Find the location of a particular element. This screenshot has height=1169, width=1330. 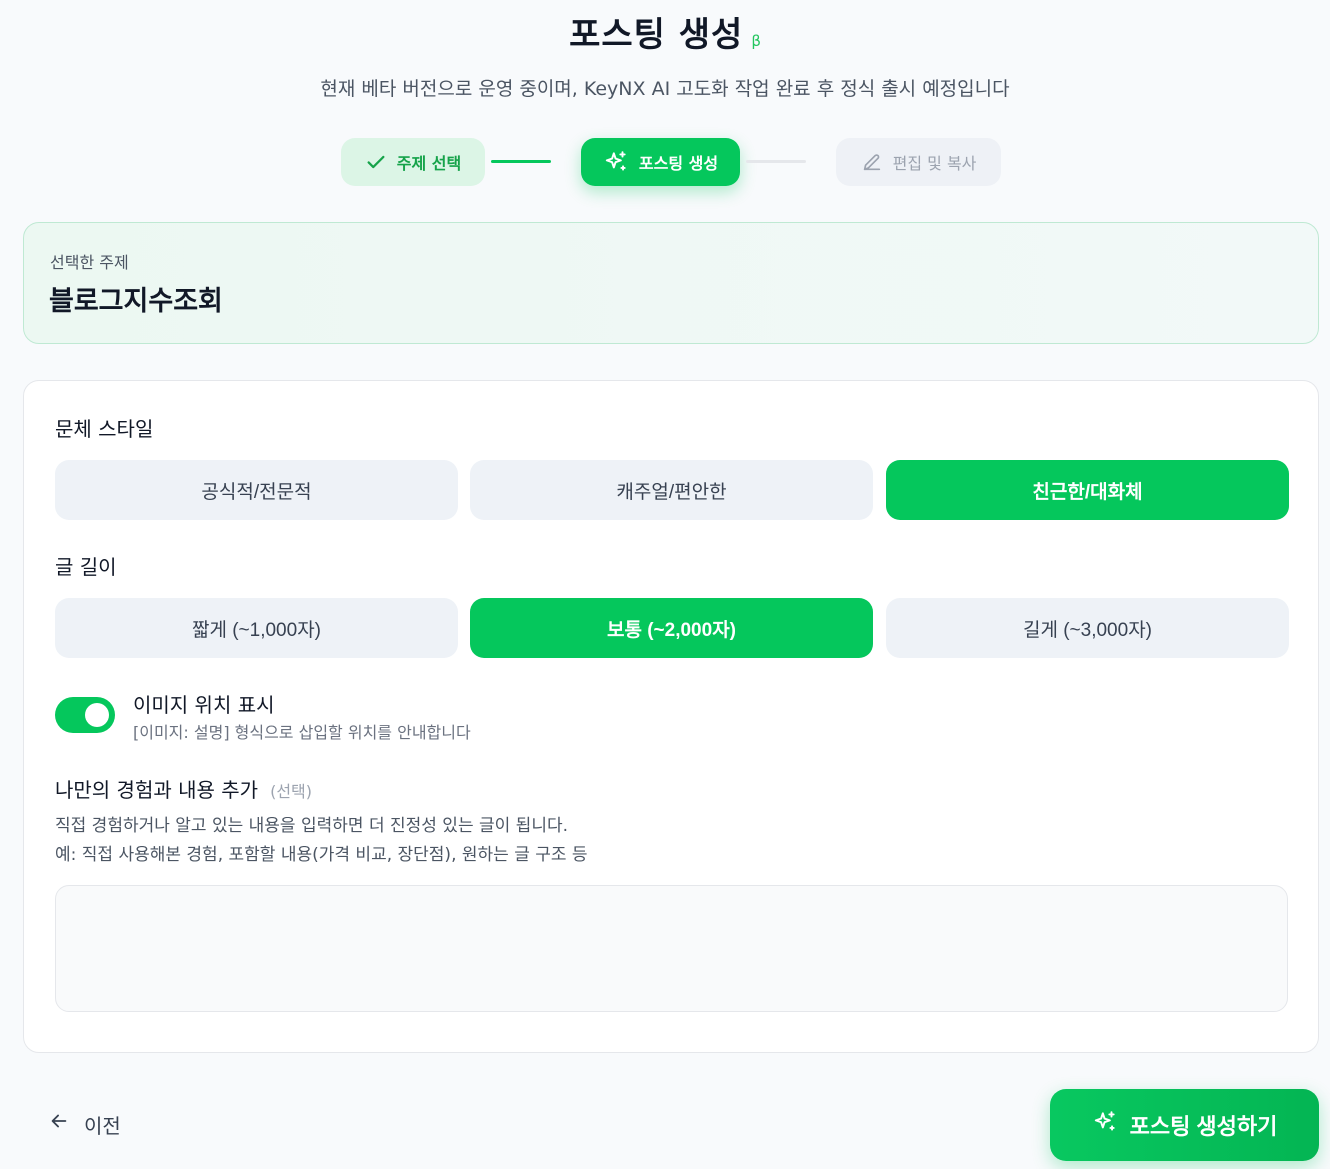

step-label: 주제 선택 is located at coordinates (429, 163).